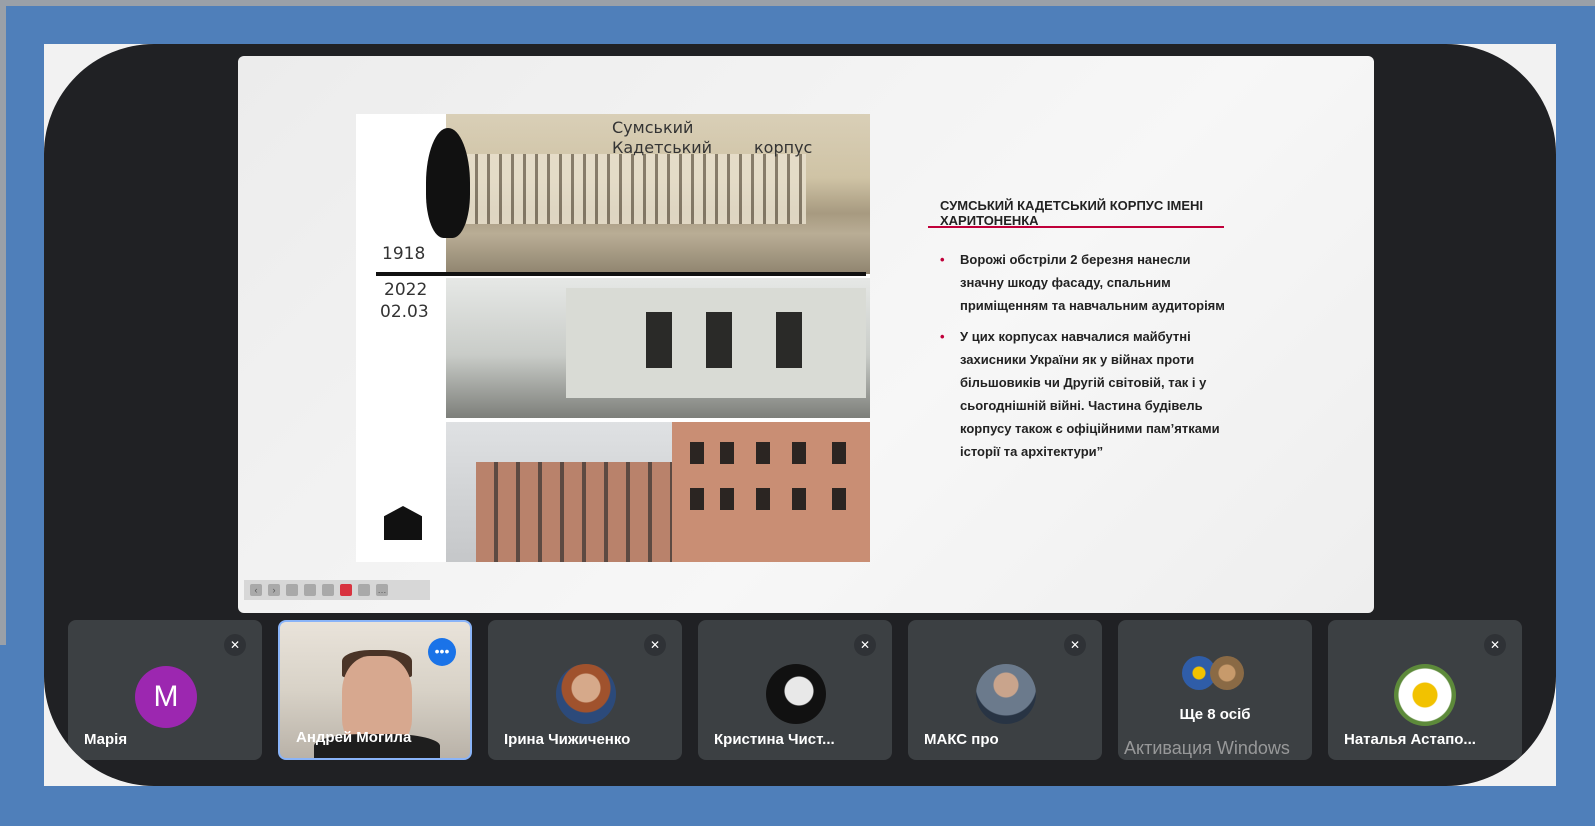  Describe the element at coordinates (961, 739) in the screenshot. I see `participant-name: МАКС про` at that location.